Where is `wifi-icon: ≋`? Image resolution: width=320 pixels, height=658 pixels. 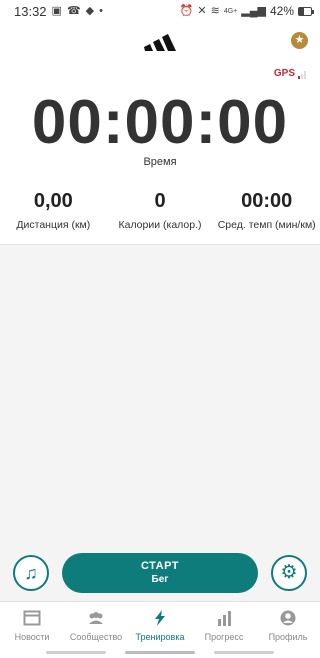 wifi-icon: ≋ is located at coordinates (215, 10).